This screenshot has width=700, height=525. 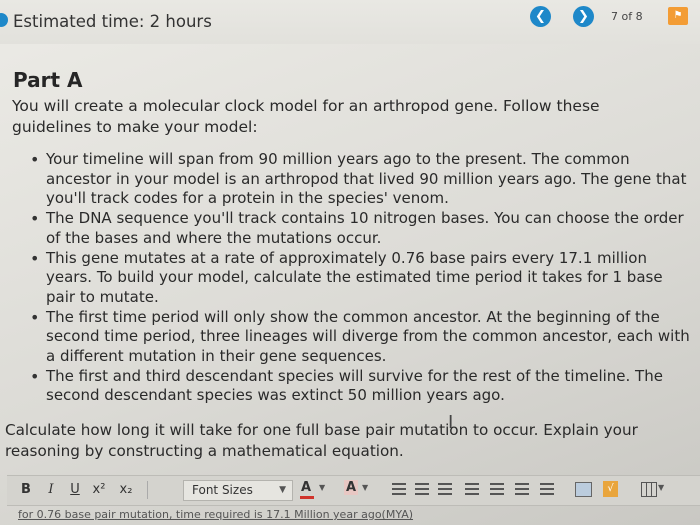 What do you see at coordinates (313, 490) in the screenshot?
I see `font-color-button: A ▼` at bounding box center [313, 490].